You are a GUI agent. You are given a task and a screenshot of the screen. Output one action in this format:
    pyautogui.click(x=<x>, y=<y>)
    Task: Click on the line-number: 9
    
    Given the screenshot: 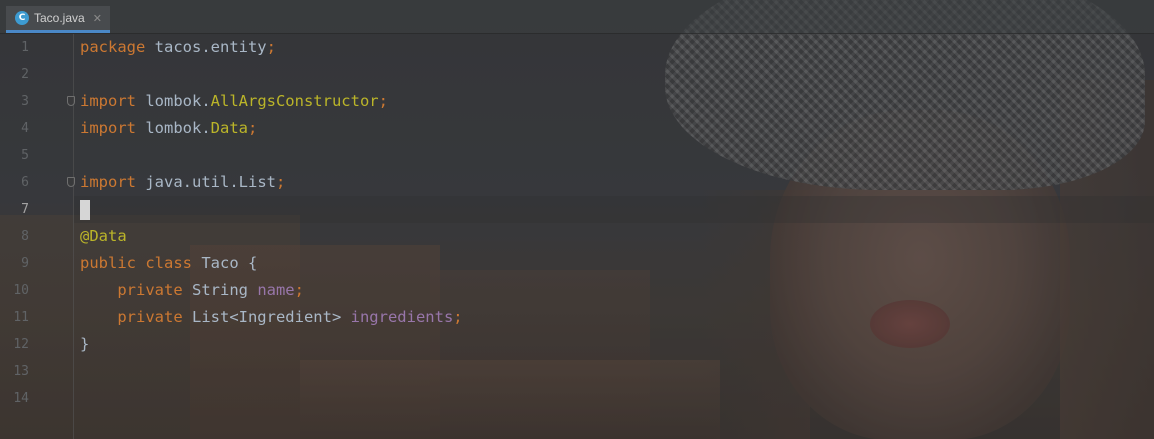 What is the action you would take?
    pyautogui.click(x=25, y=263)
    